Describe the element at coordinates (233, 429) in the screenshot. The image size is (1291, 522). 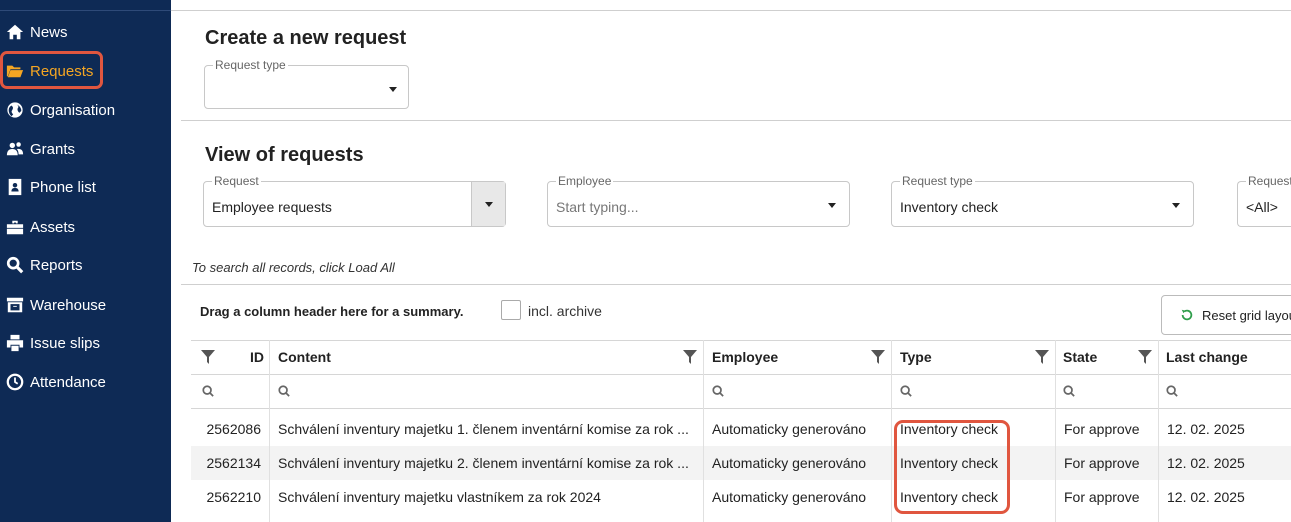
I see `cell-id: 2562086` at that location.